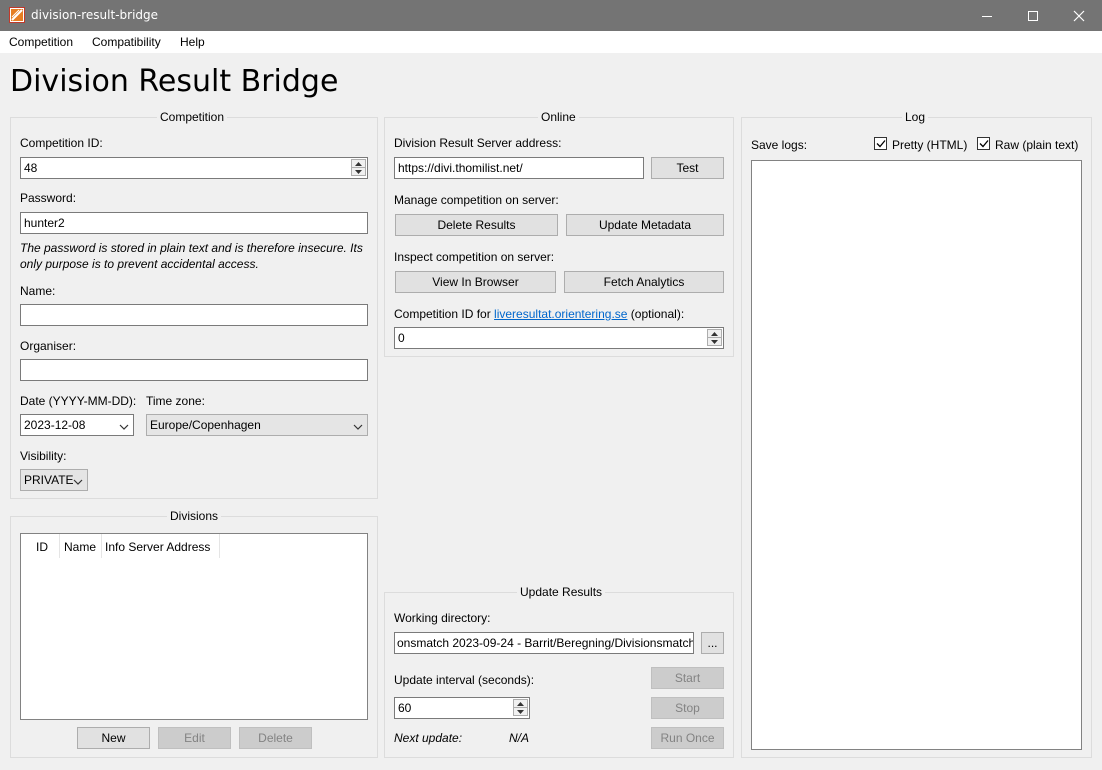 The height and width of the screenshot is (770, 1102). What do you see at coordinates (656, 314) in the screenshot?
I see `liveresultat-suffix: (optional):` at bounding box center [656, 314].